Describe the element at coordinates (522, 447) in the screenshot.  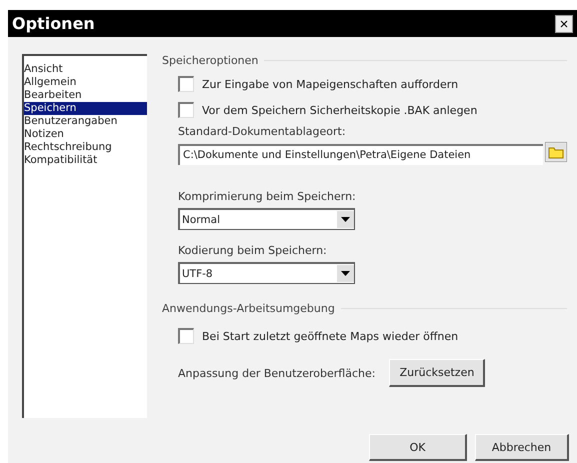
I see `cancel-button: Abbrechen` at that location.